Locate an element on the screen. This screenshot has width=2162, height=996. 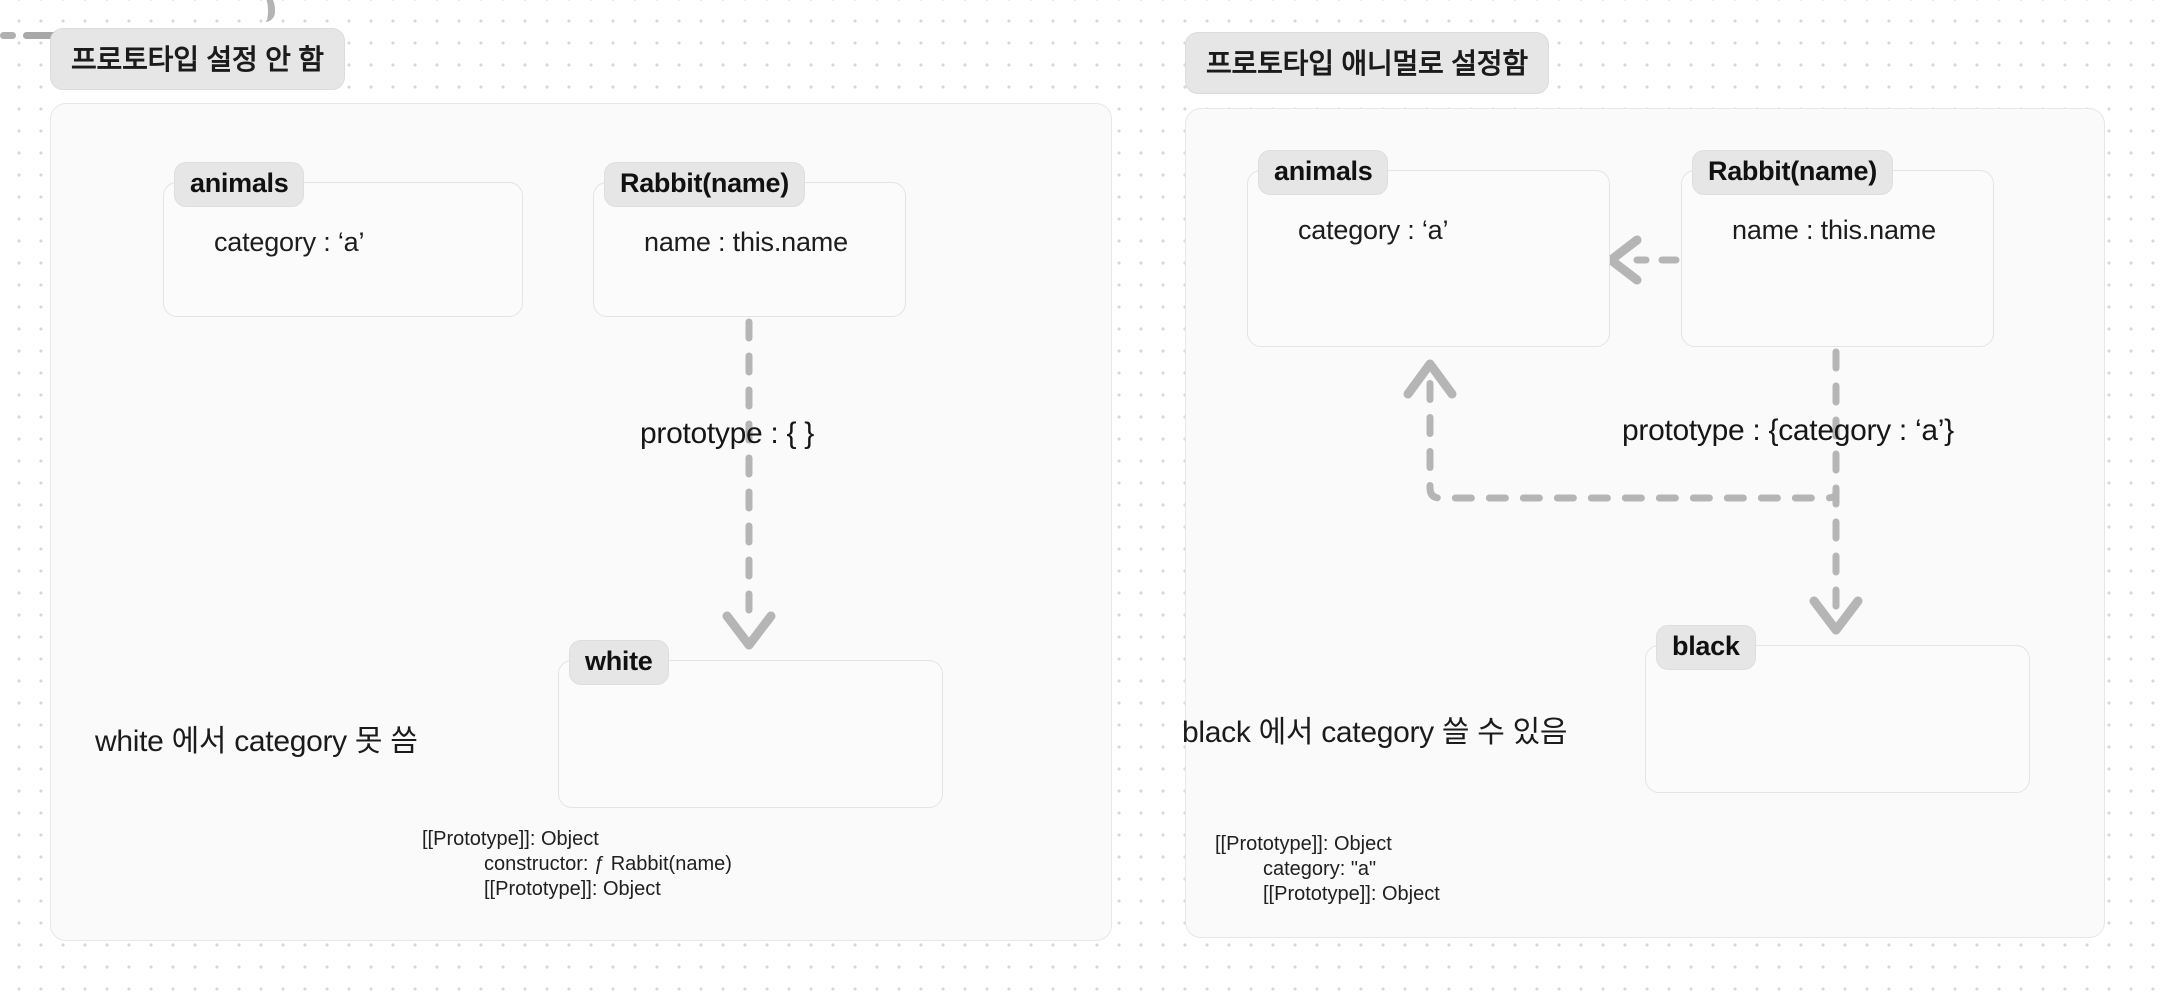
object-box-animals-left: animals category : ‘a’ is located at coordinates (343, 239).